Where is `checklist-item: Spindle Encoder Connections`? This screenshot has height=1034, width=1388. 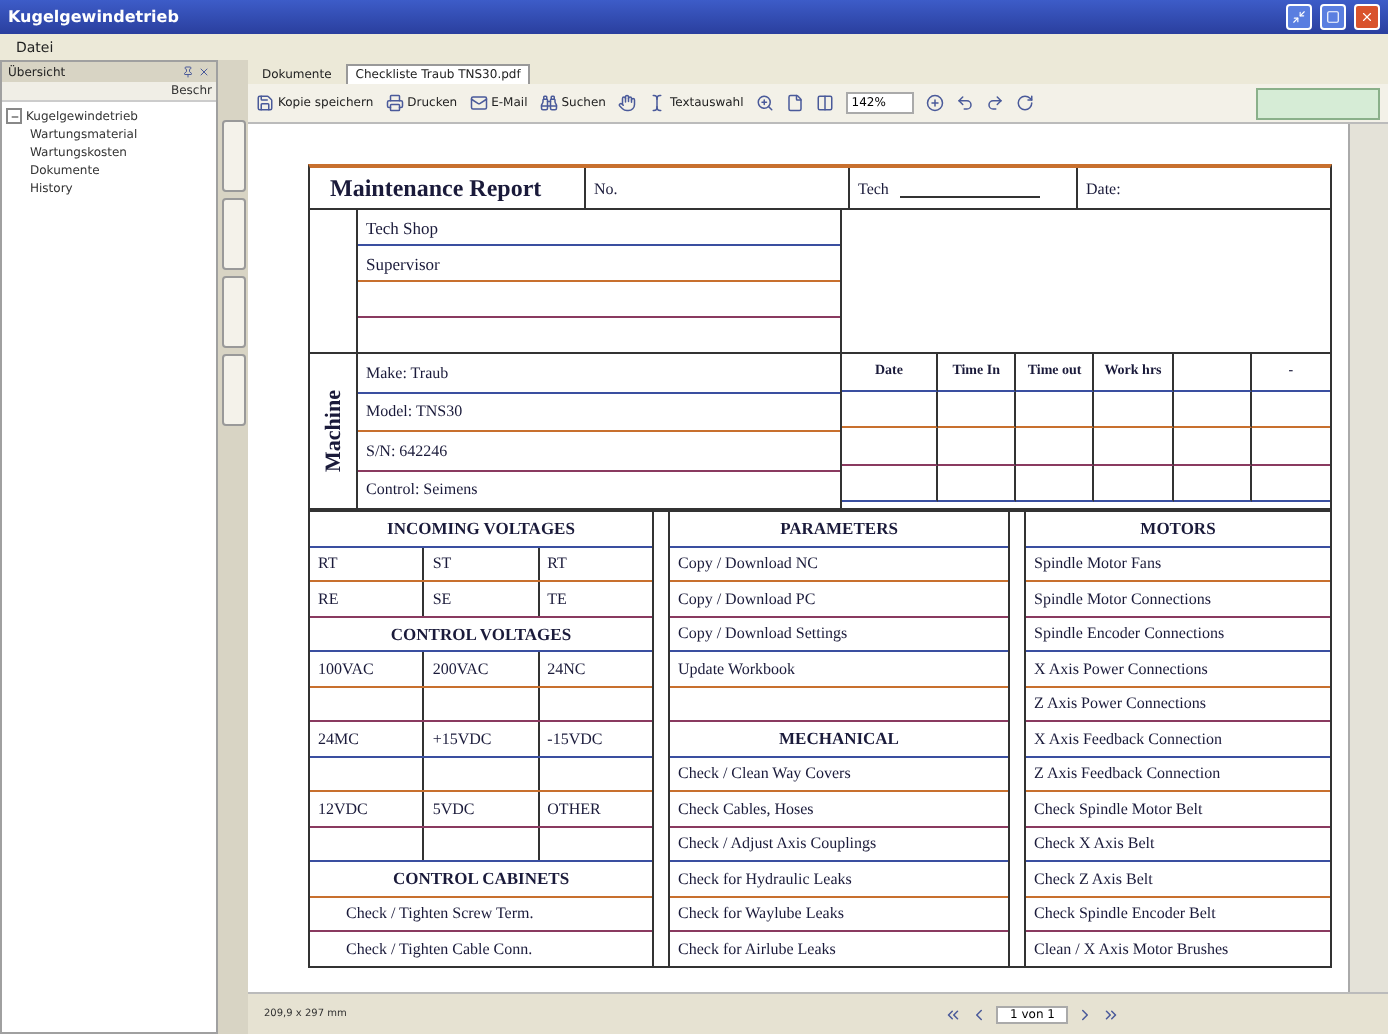 checklist-item: Spindle Encoder Connections is located at coordinates (1129, 633).